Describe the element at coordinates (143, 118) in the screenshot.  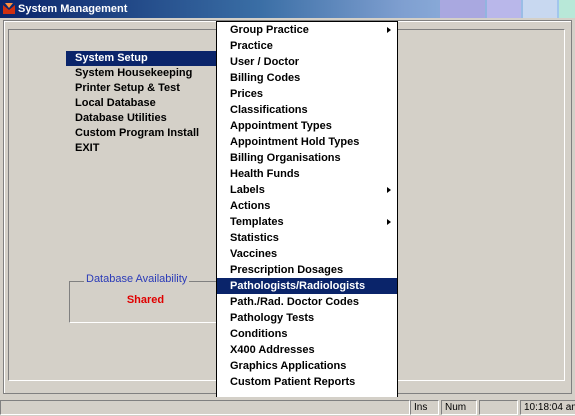
I see `menu-item-database-utilities: Database Utilities` at that location.